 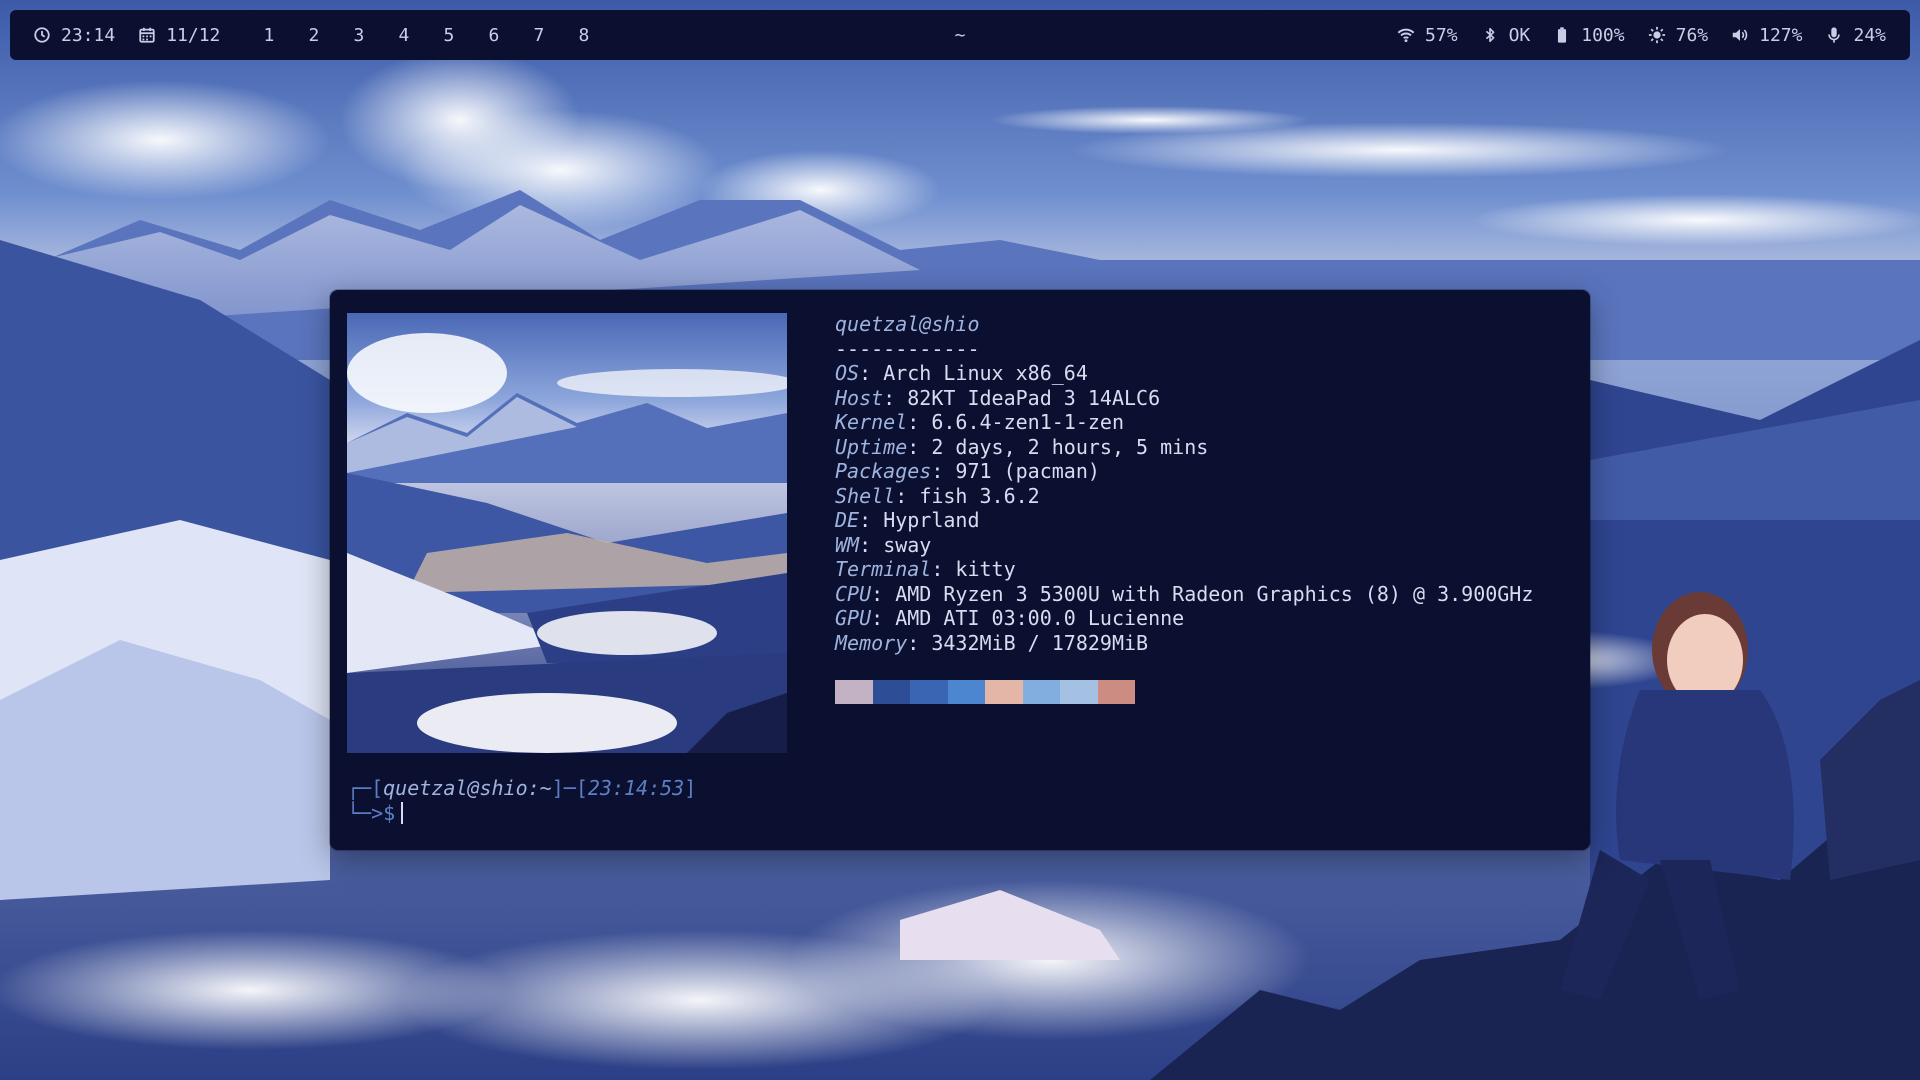 I want to click on info-value-gpu: AMD ATI 03:00.0 Lucienne, so click(x=1040, y=618).